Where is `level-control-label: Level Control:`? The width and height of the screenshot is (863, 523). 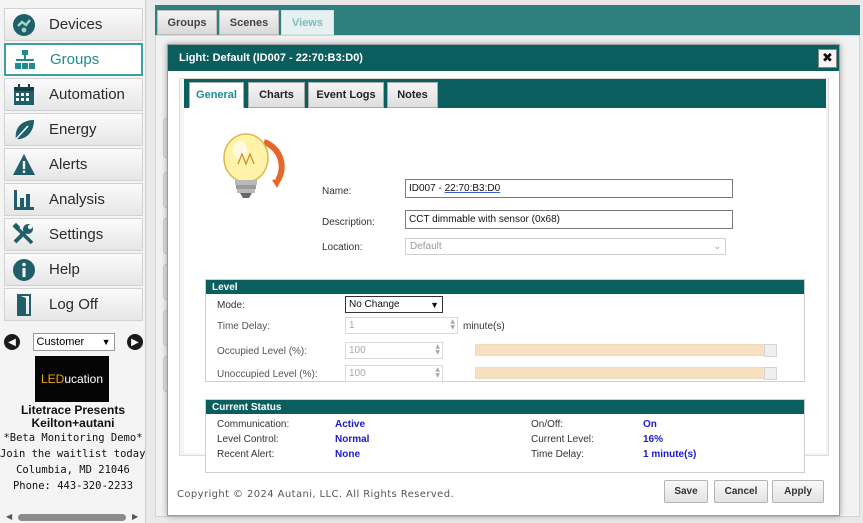 level-control-label: Level Control: is located at coordinates (248, 439).